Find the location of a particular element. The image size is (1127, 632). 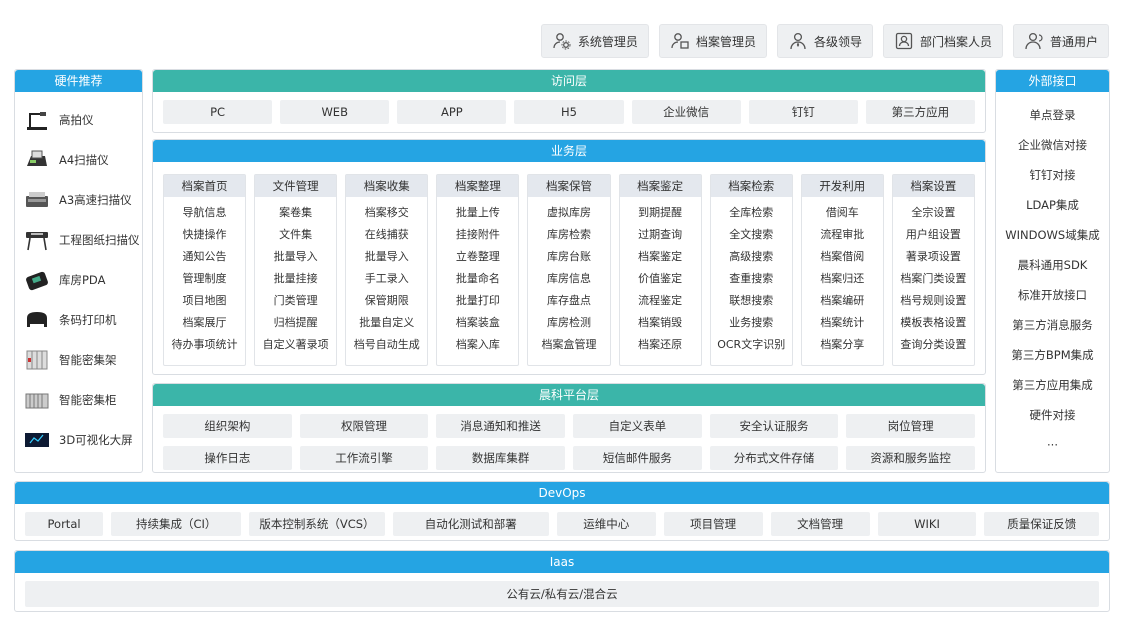

business-function-item: 档案编研 is located at coordinates (842, 300).